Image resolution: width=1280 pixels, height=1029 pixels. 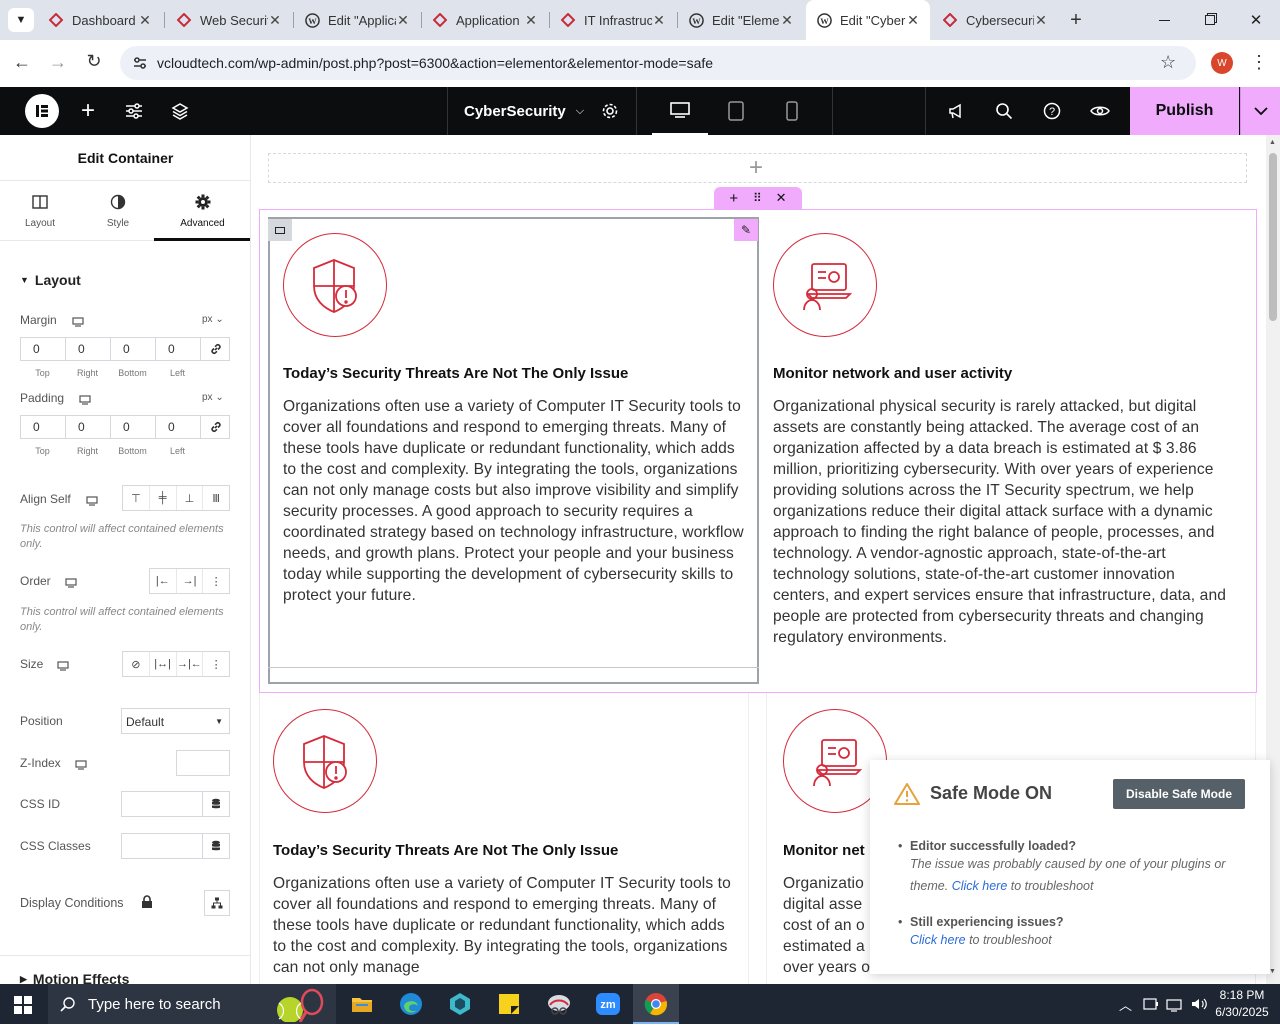 I want to click on preview-eye-icon, so click(x=1100, y=111).